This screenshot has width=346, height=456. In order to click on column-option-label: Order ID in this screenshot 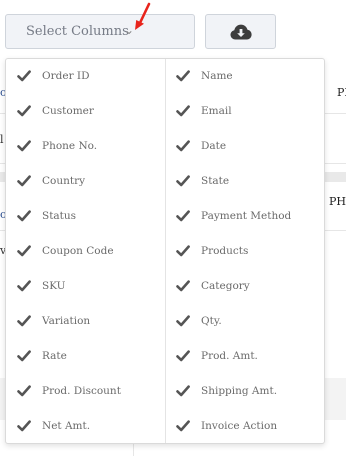, I will do `click(66, 76)`.